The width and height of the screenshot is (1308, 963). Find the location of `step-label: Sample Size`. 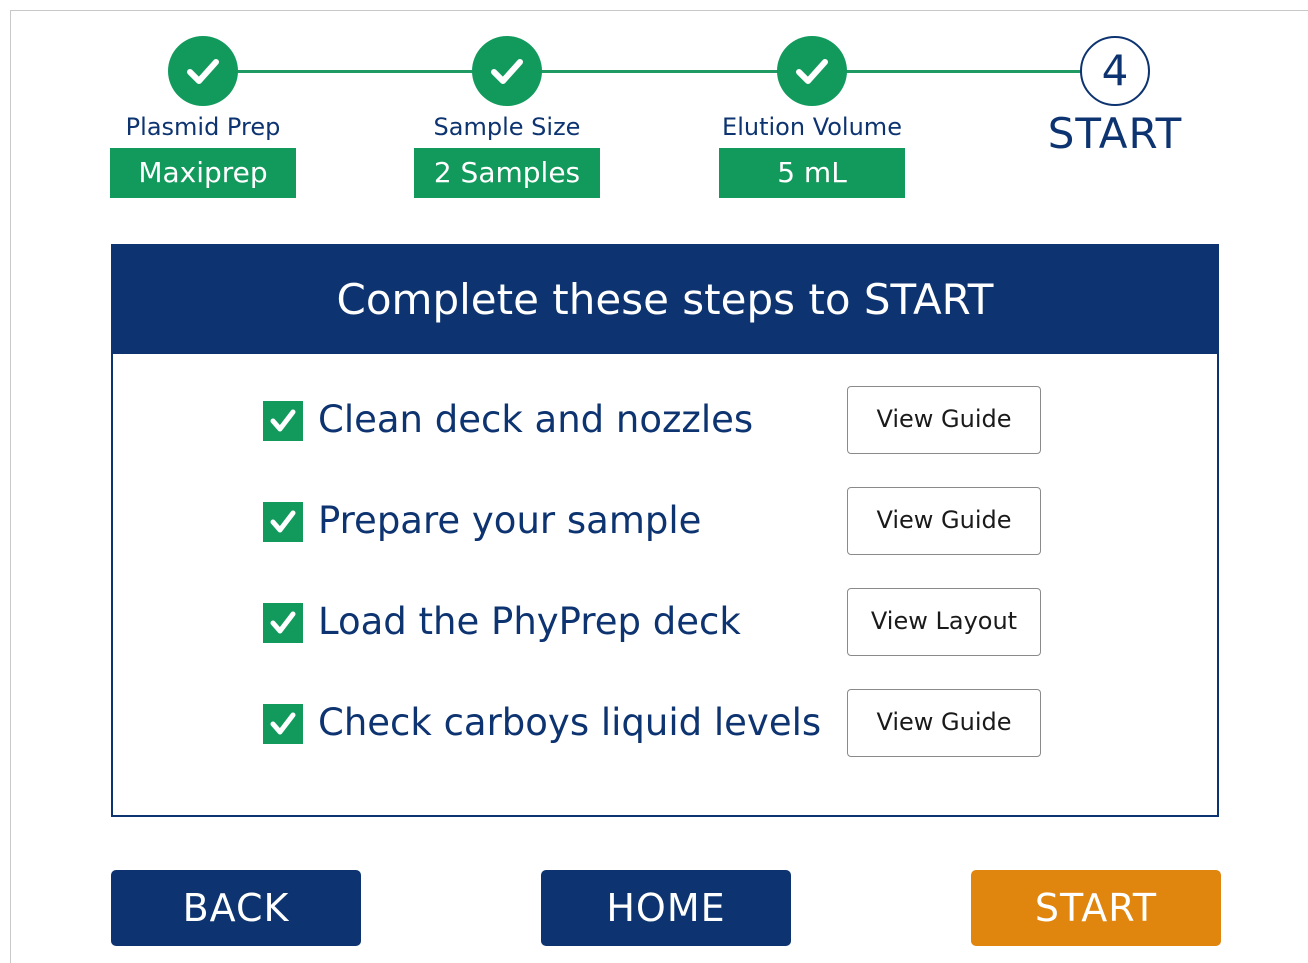

step-label: Sample Size is located at coordinates (507, 127).